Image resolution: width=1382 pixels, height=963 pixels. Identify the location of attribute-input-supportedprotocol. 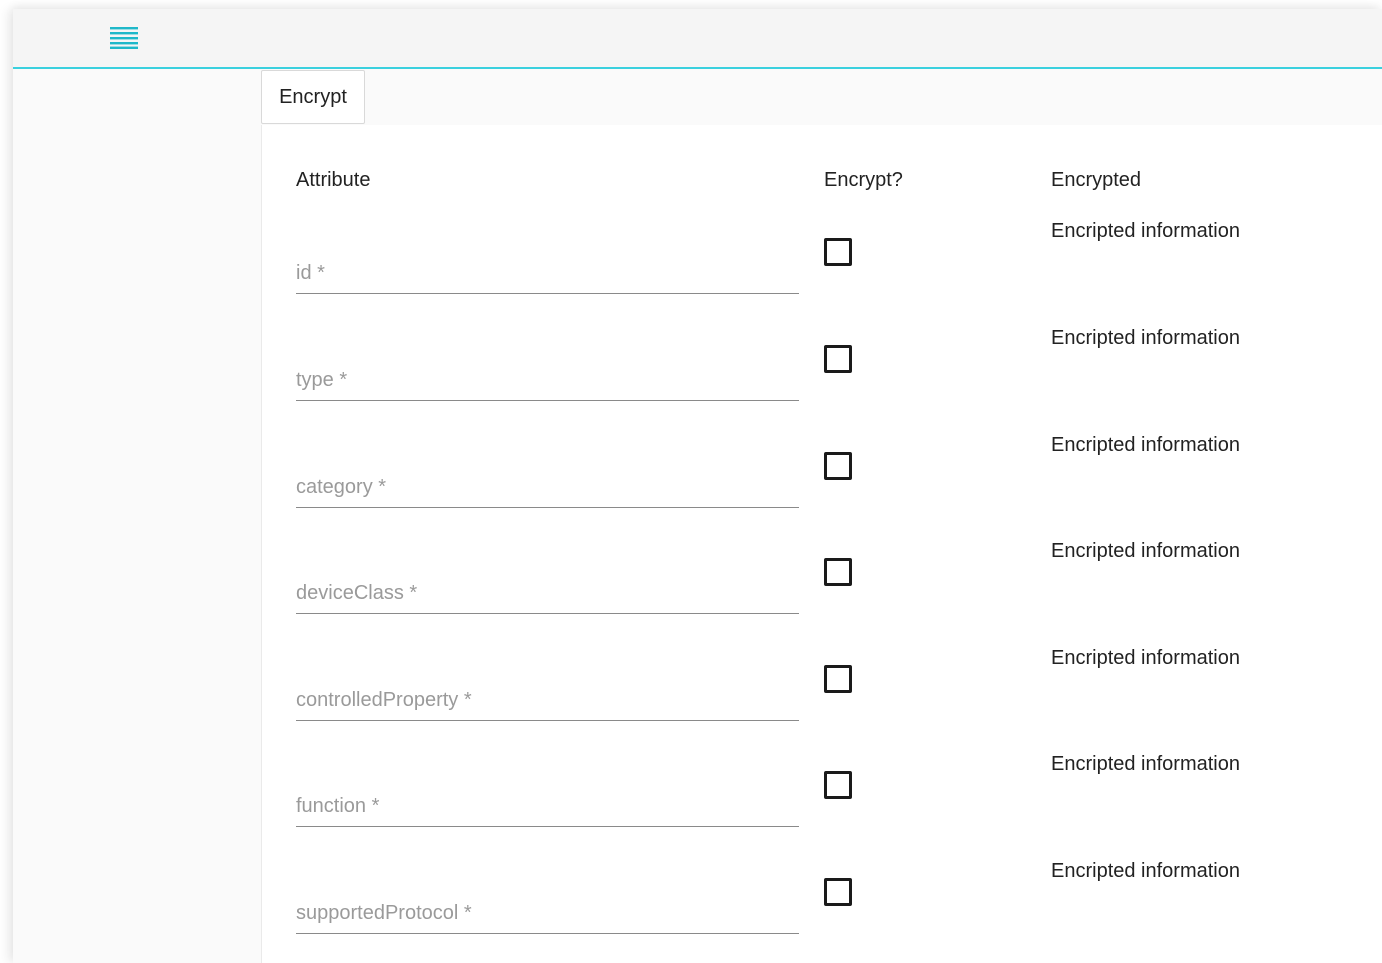
(547, 913).